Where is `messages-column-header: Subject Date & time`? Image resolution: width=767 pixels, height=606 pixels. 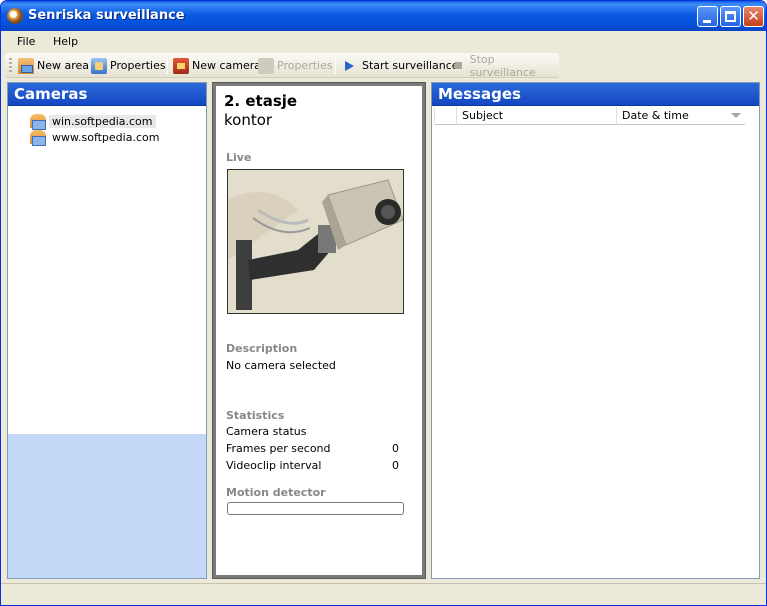
messages-column-header: Subject Date & time is located at coordinates (589, 116).